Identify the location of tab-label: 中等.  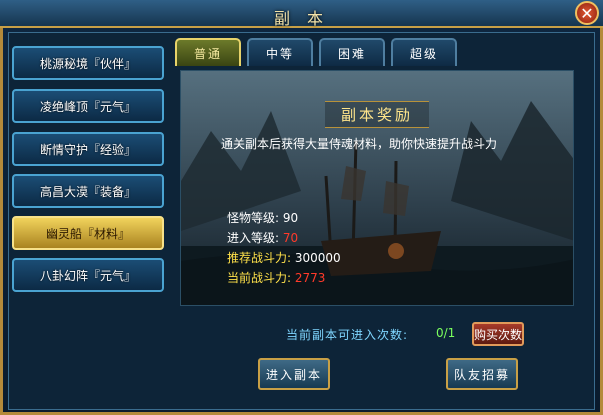
(279, 53).